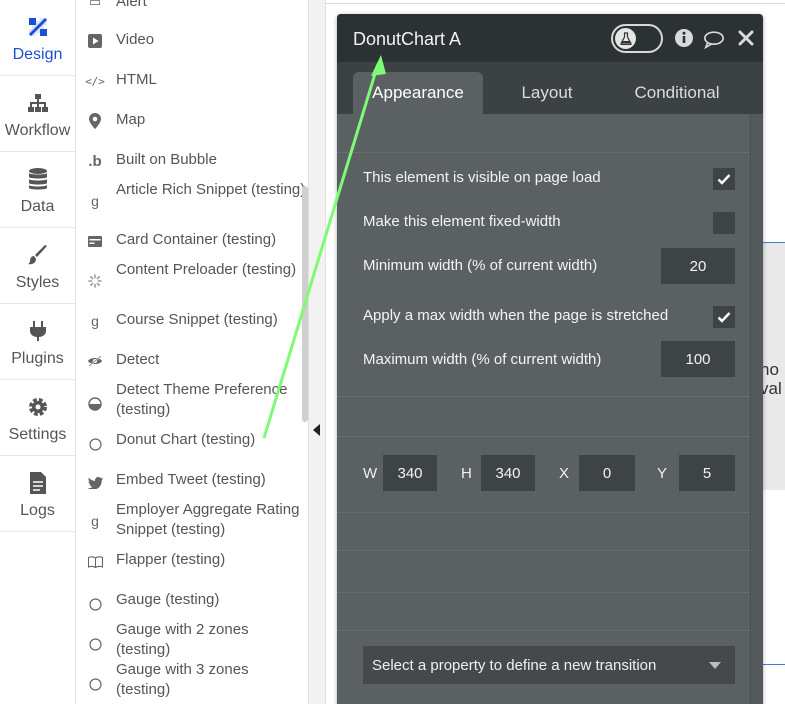 Image resolution: width=785 pixels, height=704 pixels. I want to click on height-input: 340, so click(508, 473).